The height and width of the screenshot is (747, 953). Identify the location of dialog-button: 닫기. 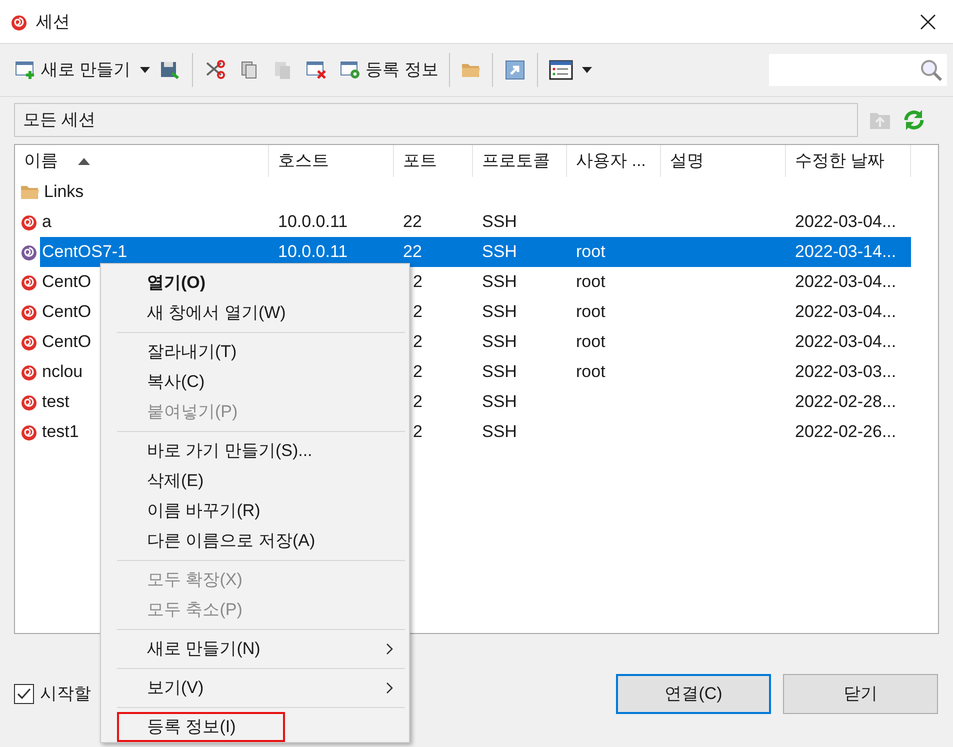
(860, 694).